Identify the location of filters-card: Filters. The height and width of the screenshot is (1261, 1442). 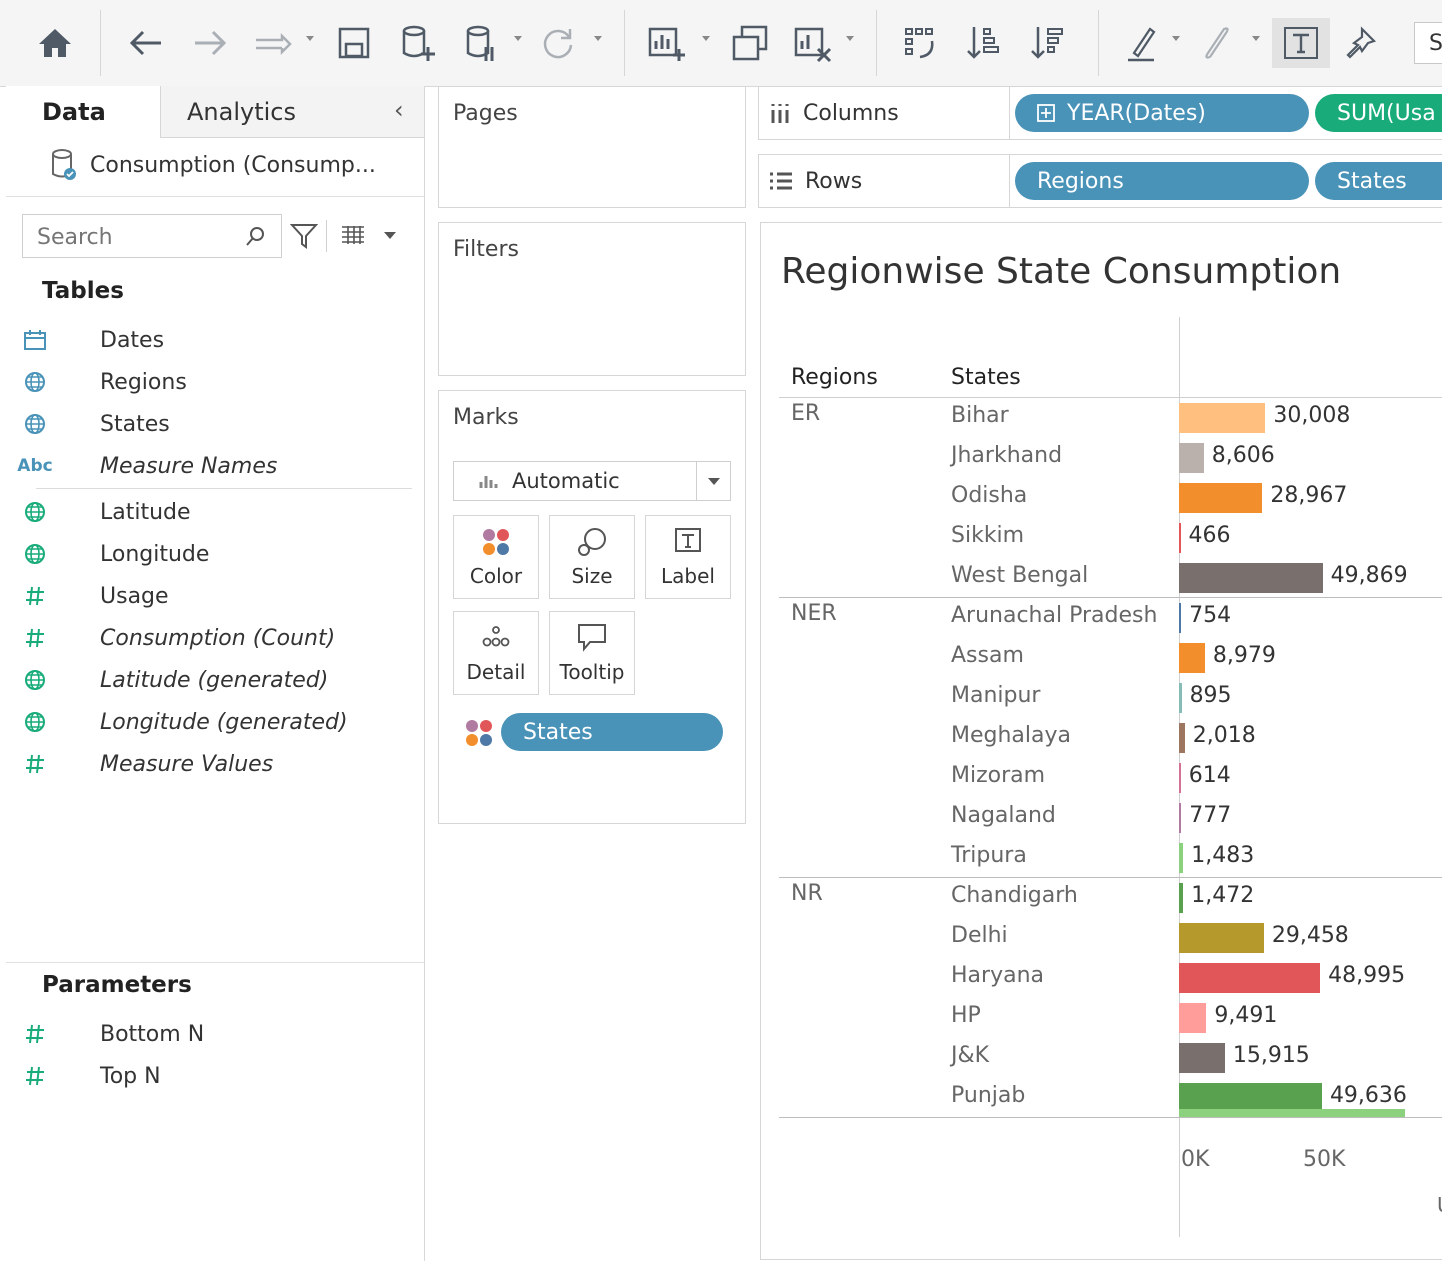
(592, 299).